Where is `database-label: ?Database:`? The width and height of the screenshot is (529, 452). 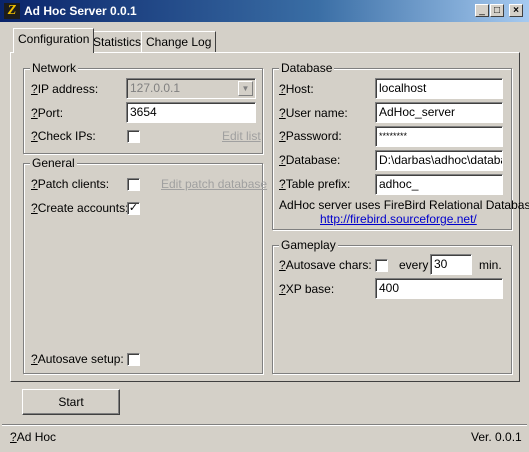
database-label: ?Database: is located at coordinates (310, 160).